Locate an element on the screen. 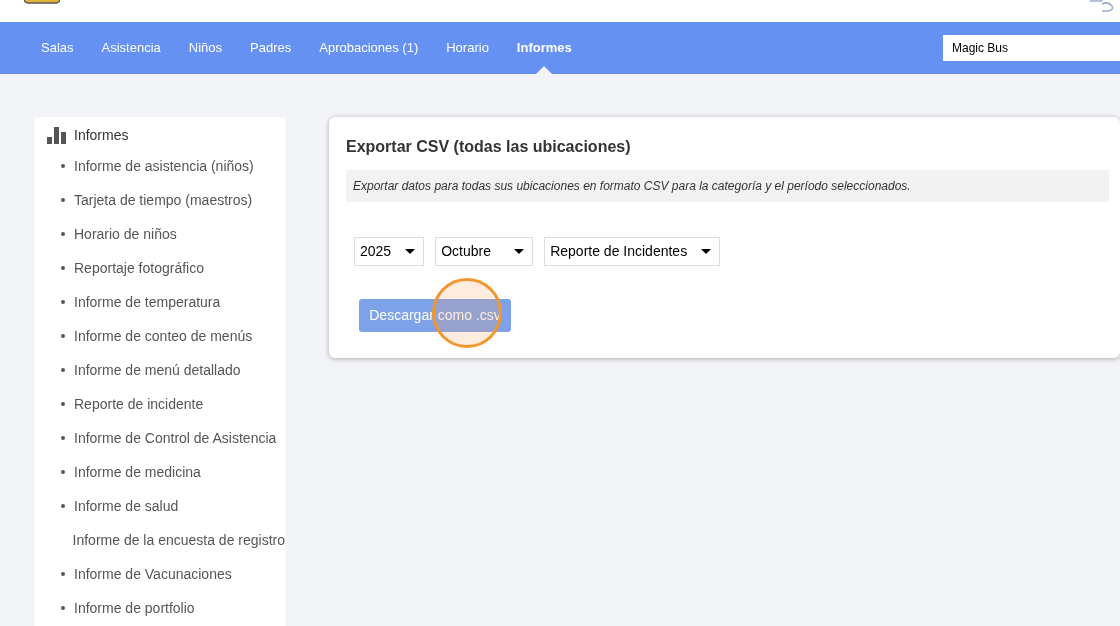  report-link: Informe de portfolio is located at coordinates (134, 608).